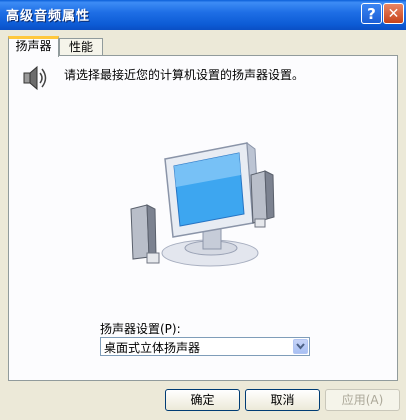 This screenshot has width=406, height=420. Describe the element at coordinates (35, 78) in the screenshot. I see `speaker-icon` at that location.